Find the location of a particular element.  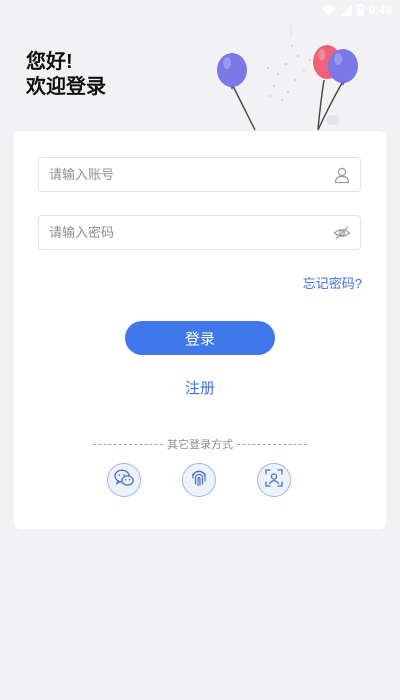

other-login-label: 其它登录方式 is located at coordinates (200, 445).